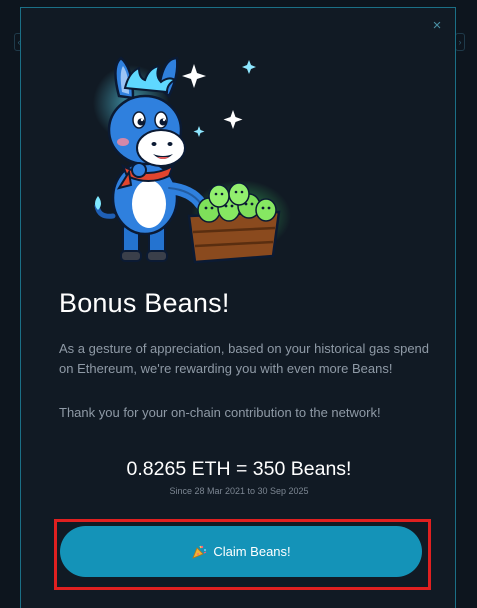 This screenshot has width=477, height=608. What do you see at coordinates (437, 26) in the screenshot?
I see `close-icon: ×` at bounding box center [437, 26].